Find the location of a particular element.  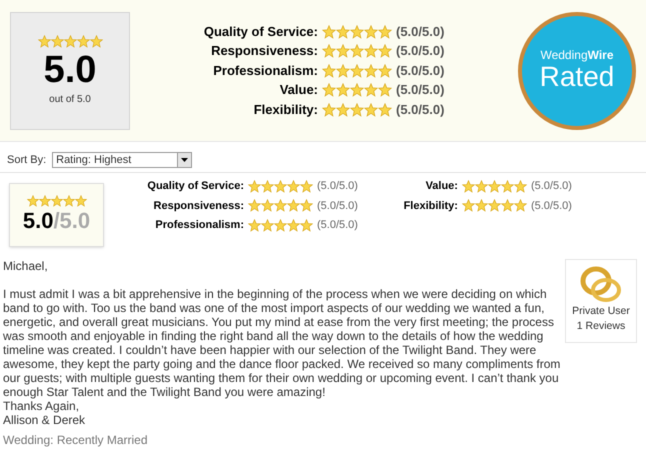

badge-word: Rated is located at coordinates (577, 76).